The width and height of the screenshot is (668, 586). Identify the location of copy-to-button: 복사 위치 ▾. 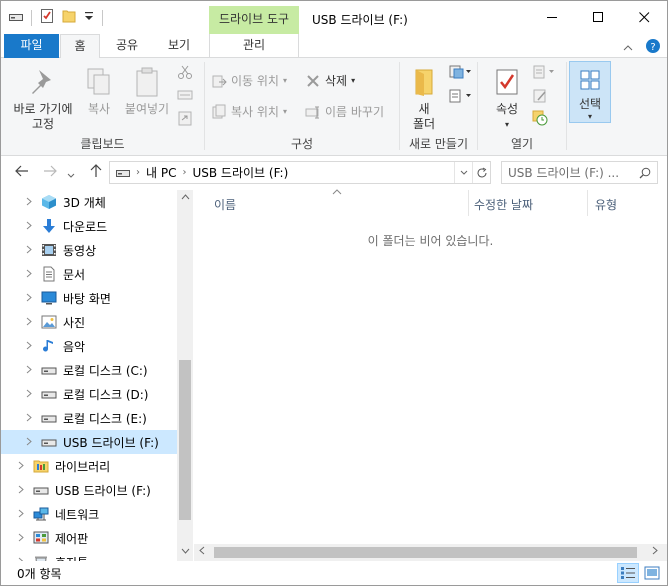
(249, 111).